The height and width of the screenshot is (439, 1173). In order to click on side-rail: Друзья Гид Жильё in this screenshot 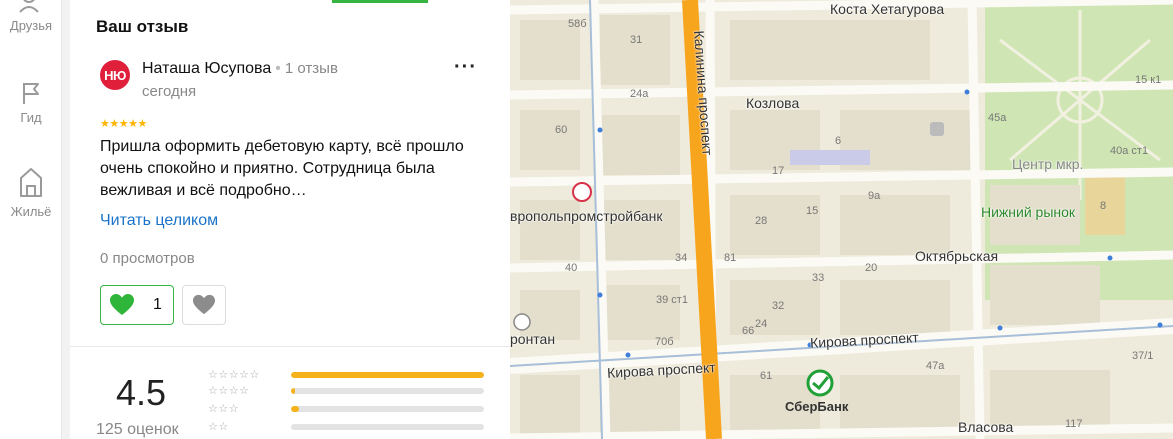, I will do `click(31, 219)`.